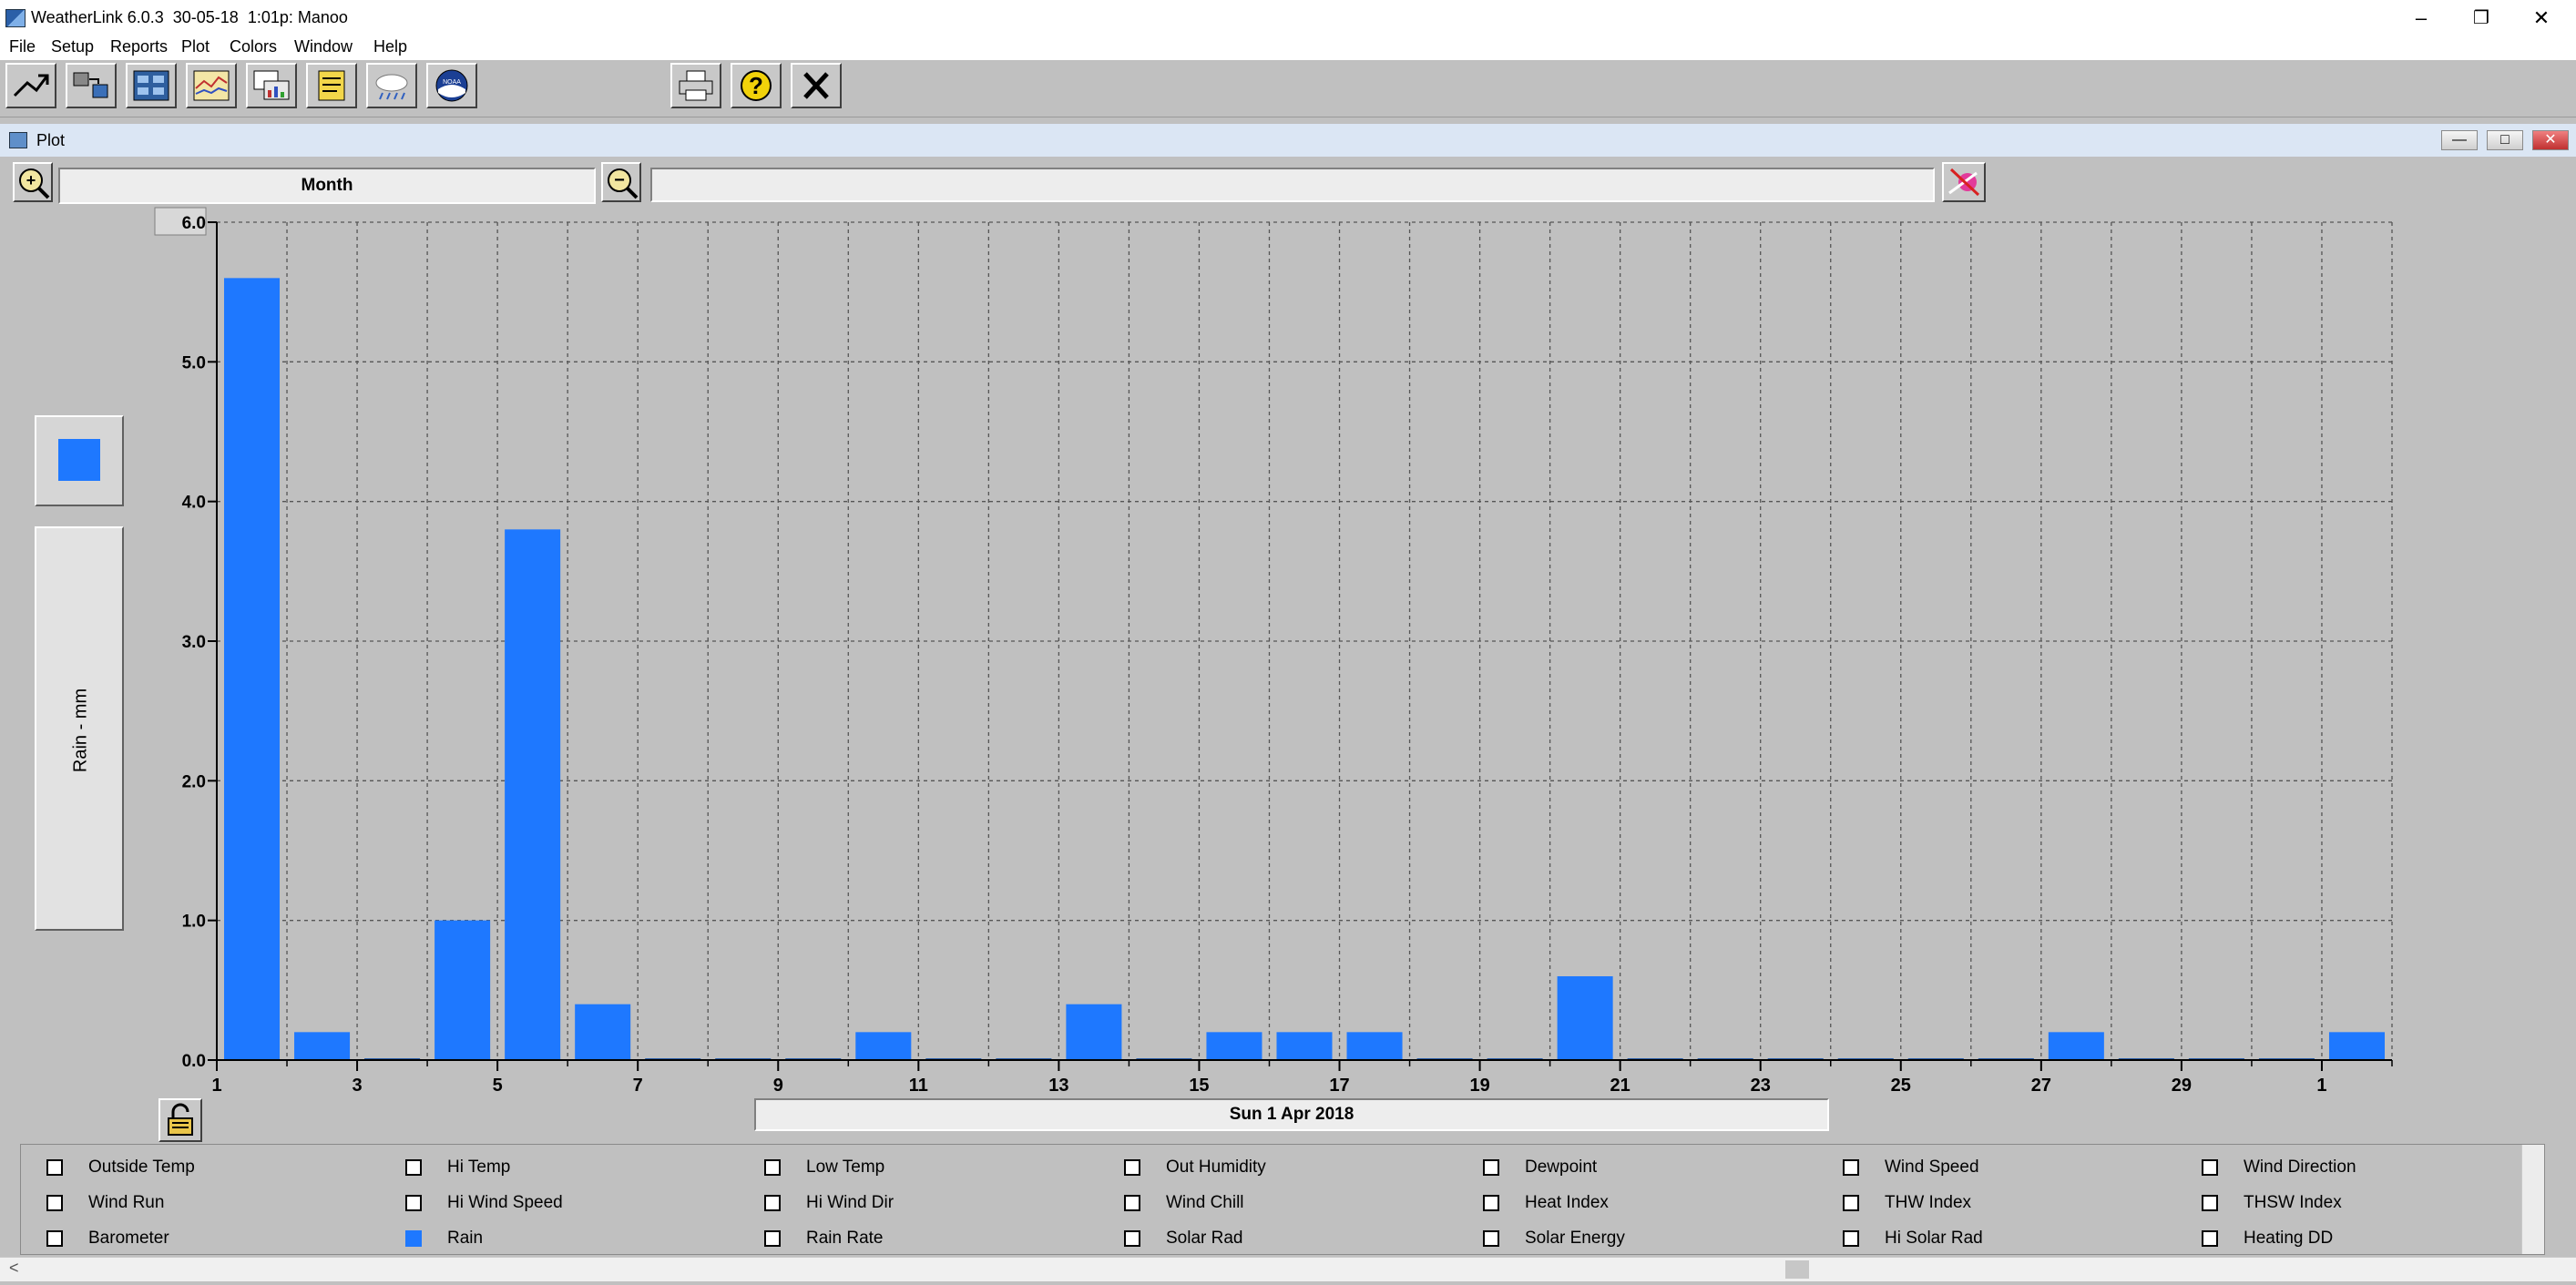 The width and height of the screenshot is (2576, 1285). Describe the element at coordinates (126, 1203) in the screenshot. I see `checkbox-label: Wind Run` at that location.